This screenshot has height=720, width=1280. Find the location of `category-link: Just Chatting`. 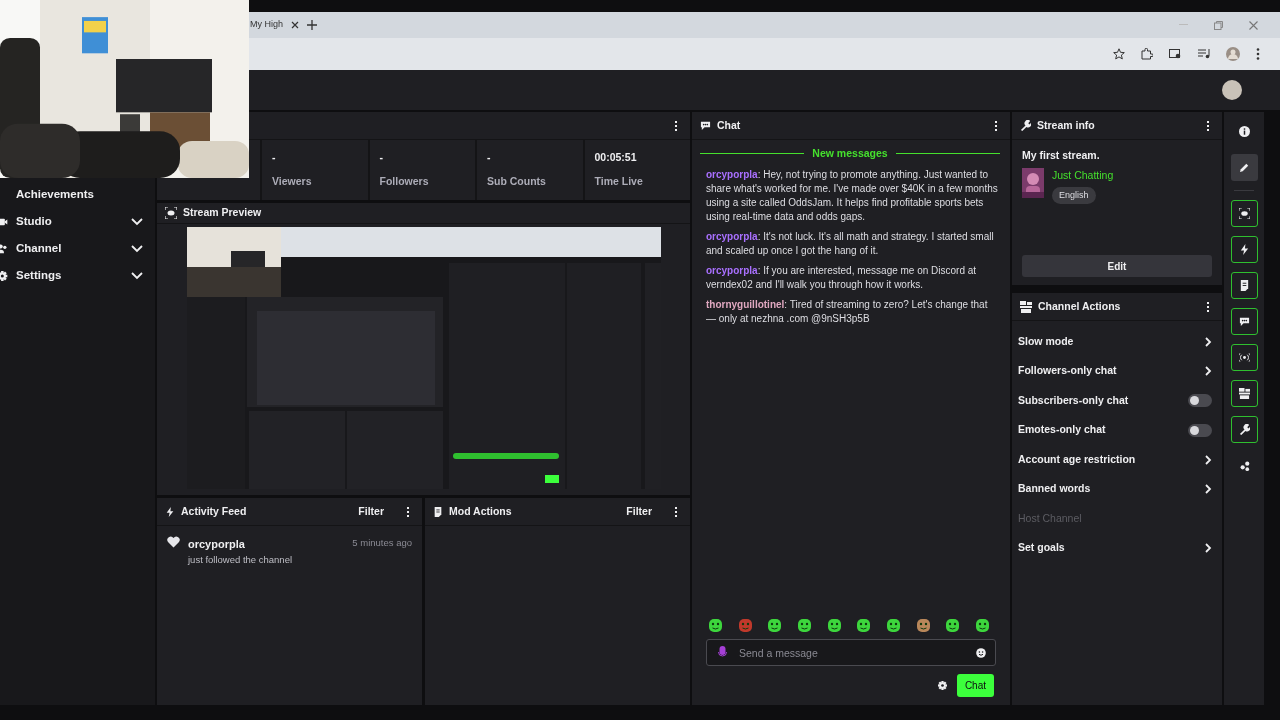

category-link: Just Chatting is located at coordinates (1083, 175).